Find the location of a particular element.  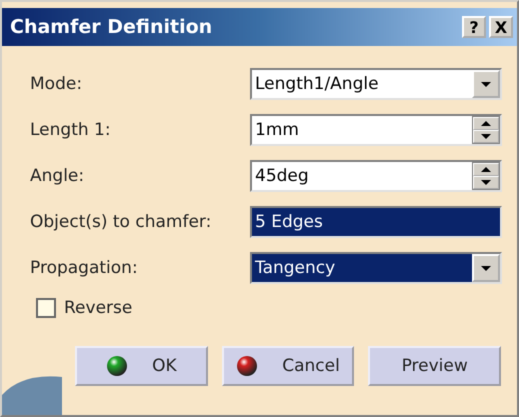

dialog-button: OK is located at coordinates (141, 366).